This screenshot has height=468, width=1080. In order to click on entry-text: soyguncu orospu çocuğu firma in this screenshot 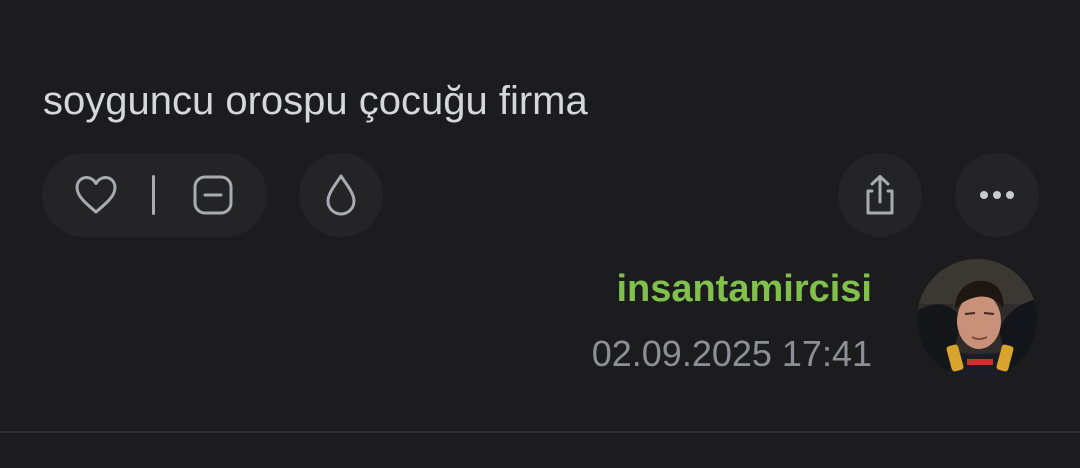, I will do `click(315, 101)`.